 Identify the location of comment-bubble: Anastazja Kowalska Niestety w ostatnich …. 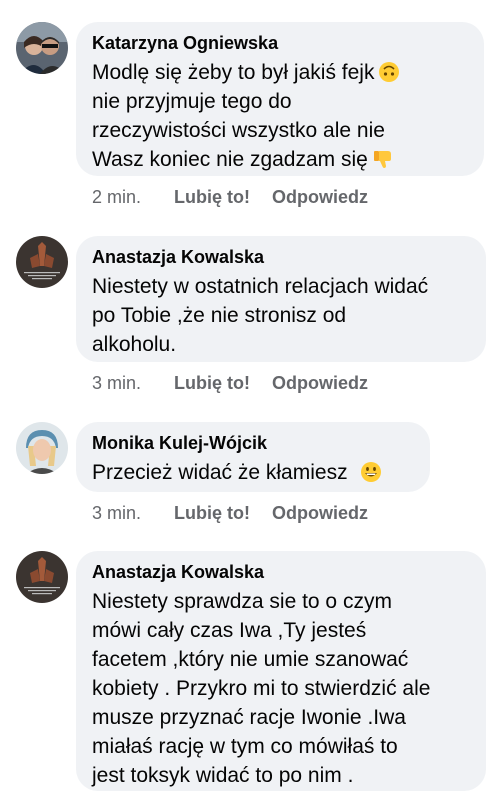
(281, 299).